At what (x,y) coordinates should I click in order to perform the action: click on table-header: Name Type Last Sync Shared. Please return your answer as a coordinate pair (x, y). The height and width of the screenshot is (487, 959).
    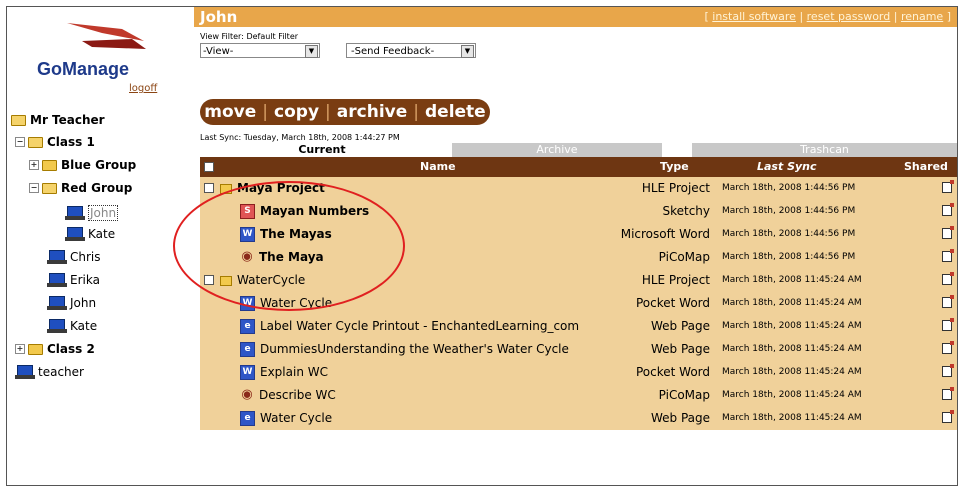
    Looking at the image, I should click on (578, 167).